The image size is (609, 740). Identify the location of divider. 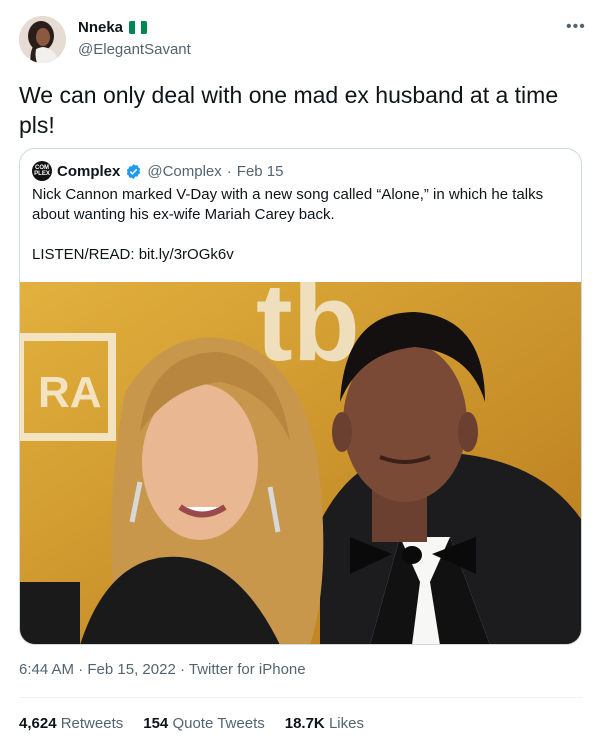
(300, 697).